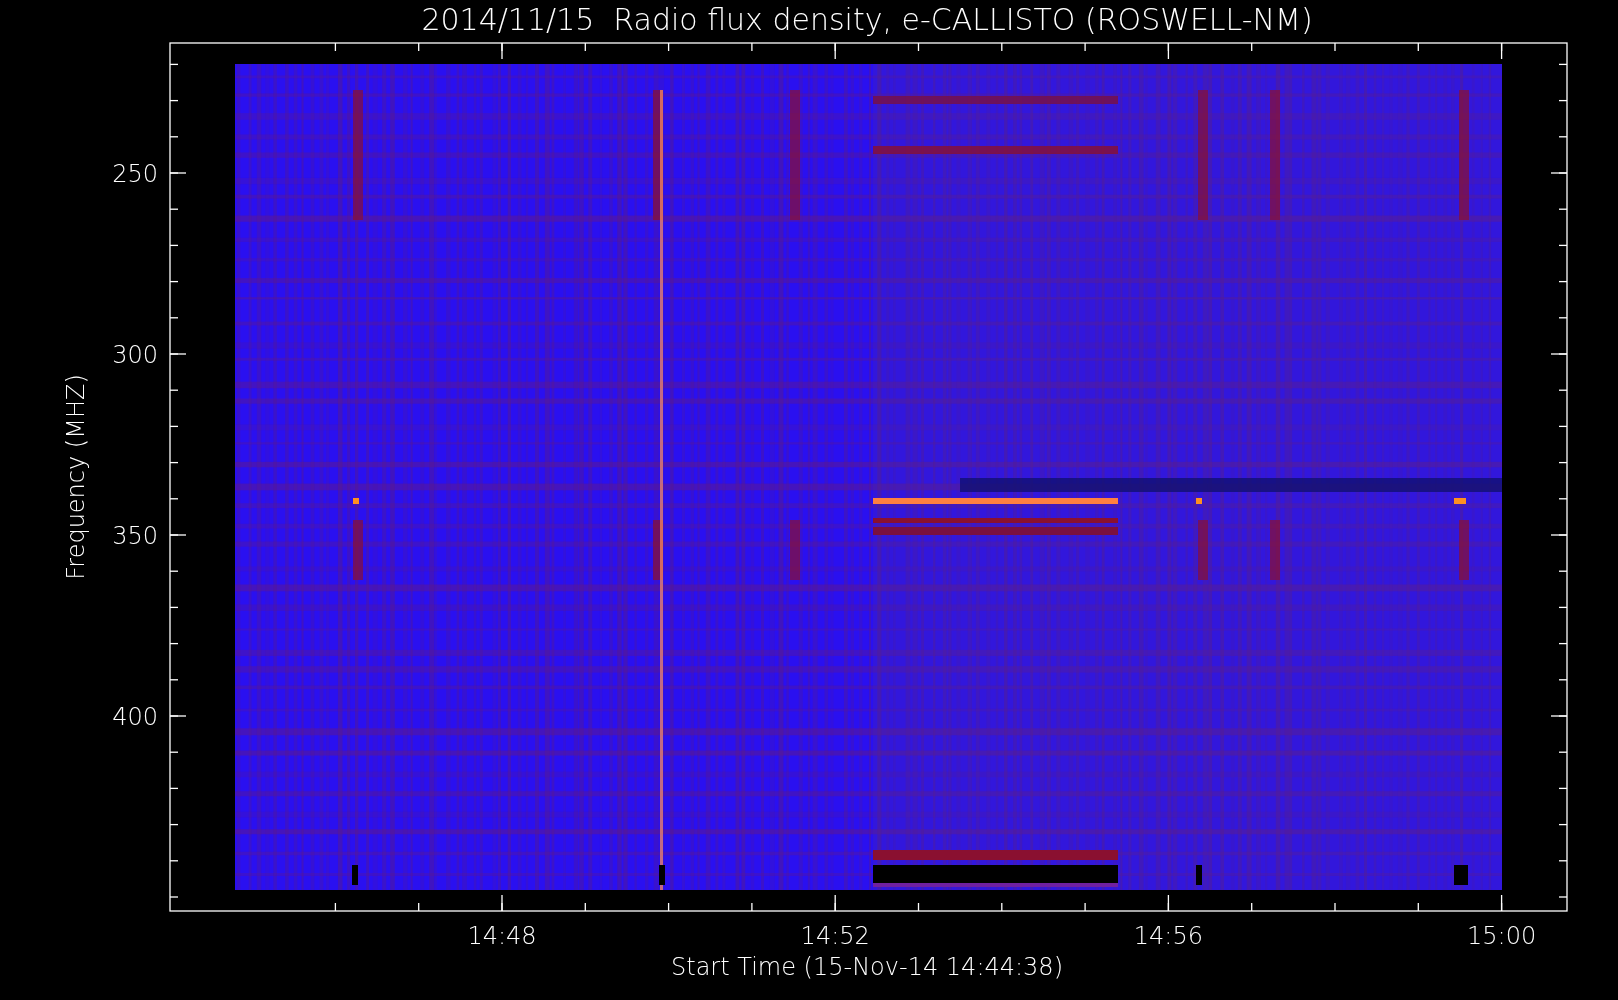 The height and width of the screenshot is (1000, 1618). Describe the element at coordinates (1168, 936) in the screenshot. I see `x-tick-label: 14:56` at that location.